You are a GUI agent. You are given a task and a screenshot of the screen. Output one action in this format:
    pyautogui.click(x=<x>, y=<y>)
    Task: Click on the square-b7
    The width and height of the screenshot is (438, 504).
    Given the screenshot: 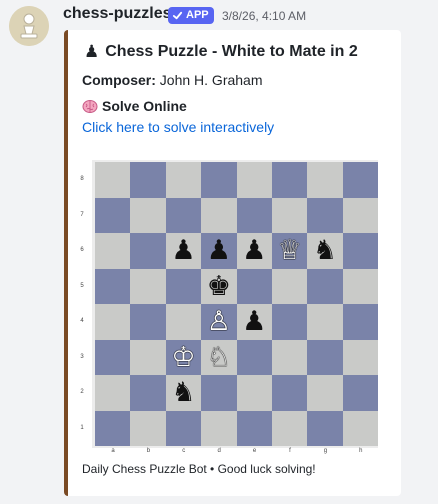 What is the action you would take?
    pyautogui.click(x=148, y=215)
    